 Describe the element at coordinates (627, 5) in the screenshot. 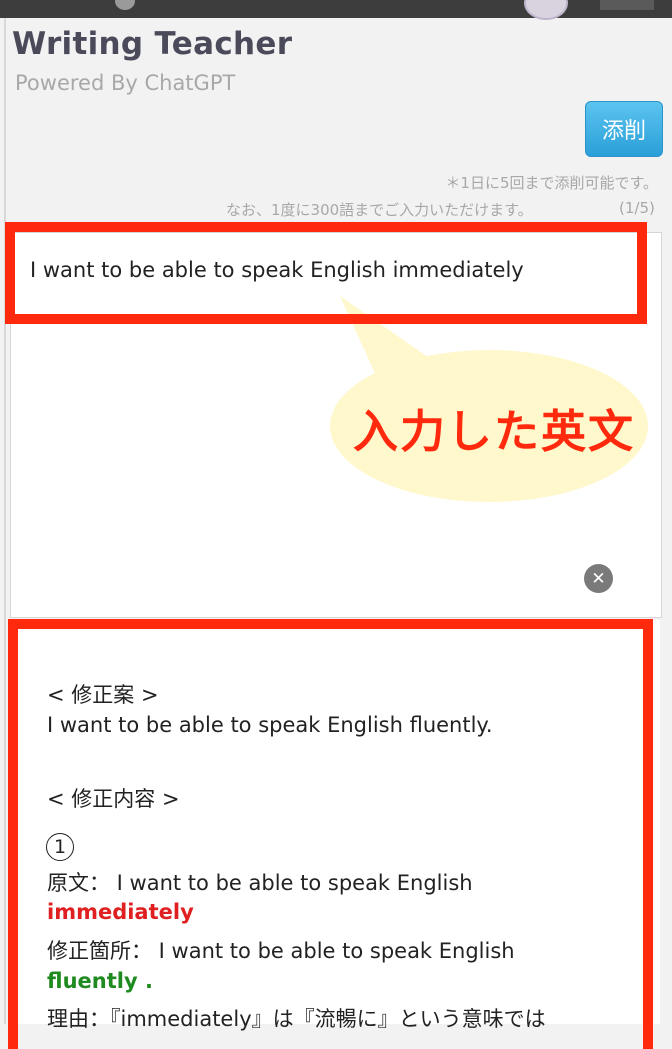

I see `menu-button` at that location.